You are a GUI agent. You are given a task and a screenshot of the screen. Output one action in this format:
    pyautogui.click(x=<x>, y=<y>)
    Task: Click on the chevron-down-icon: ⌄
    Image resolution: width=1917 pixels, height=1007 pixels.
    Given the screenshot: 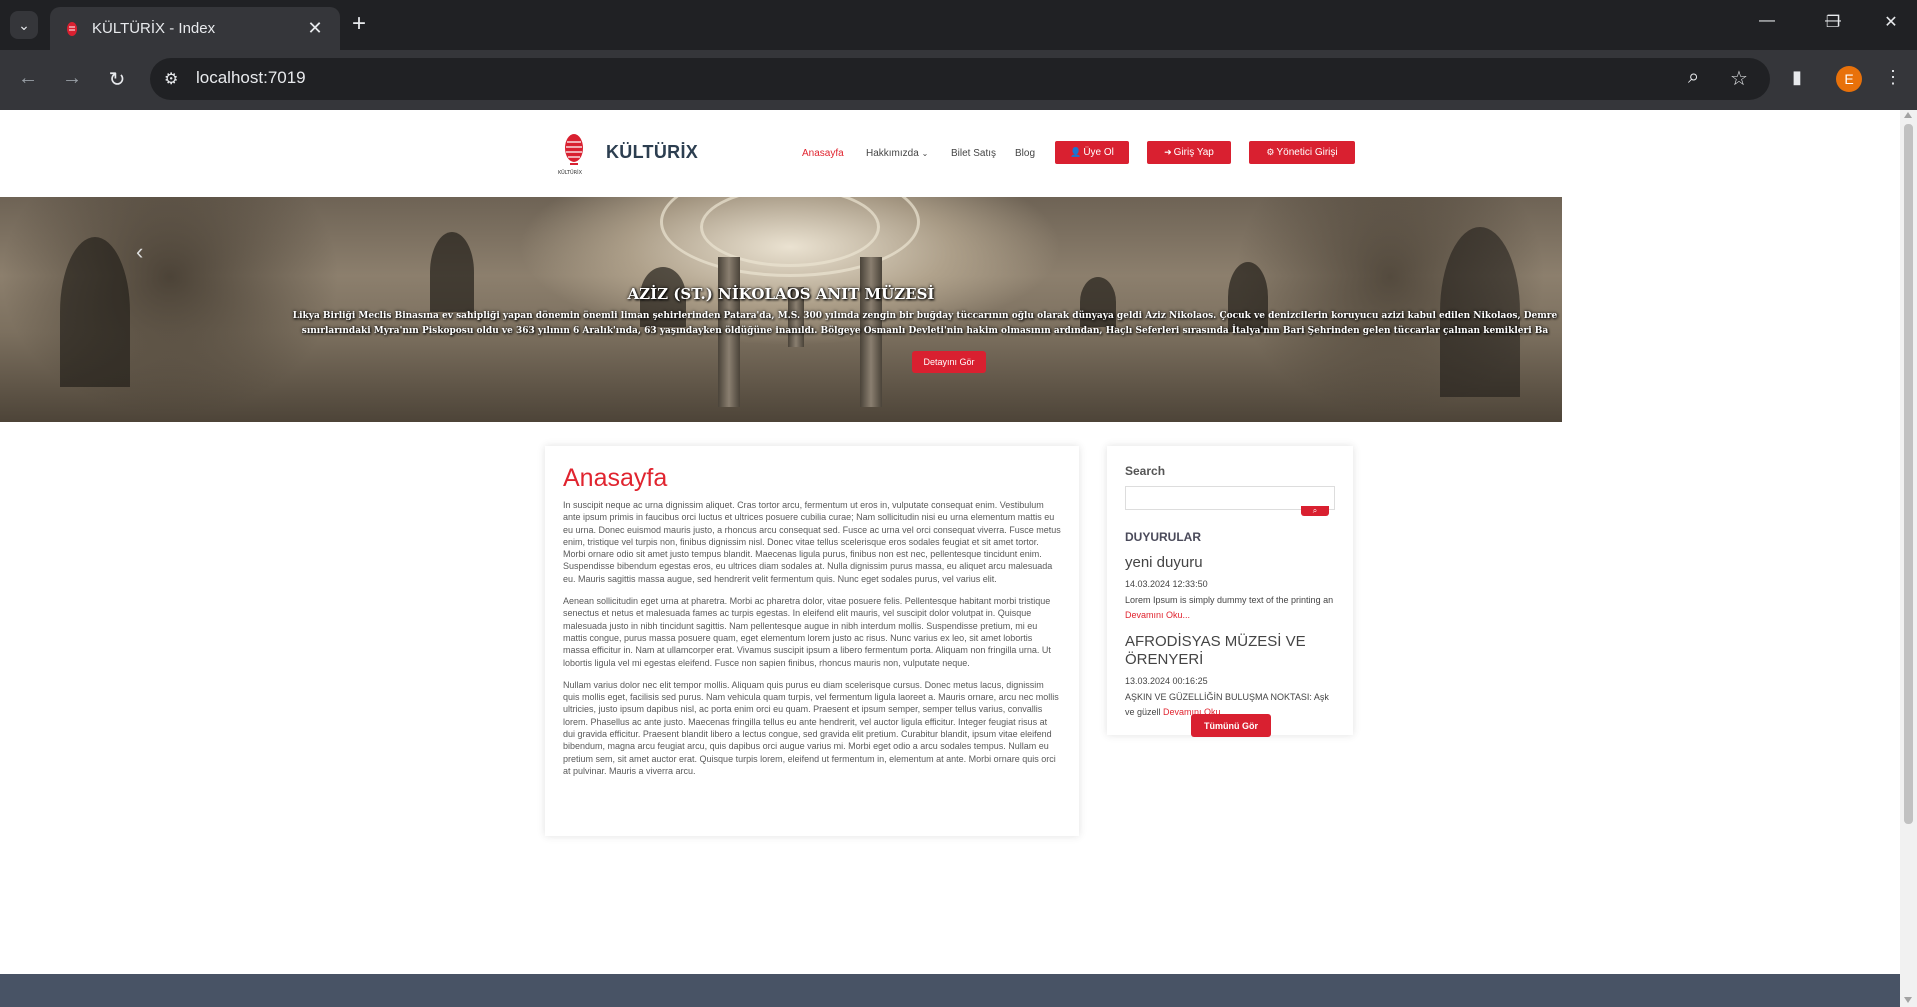 What is the action you would take?
    pyautogui.click(x=925, y=153)
    